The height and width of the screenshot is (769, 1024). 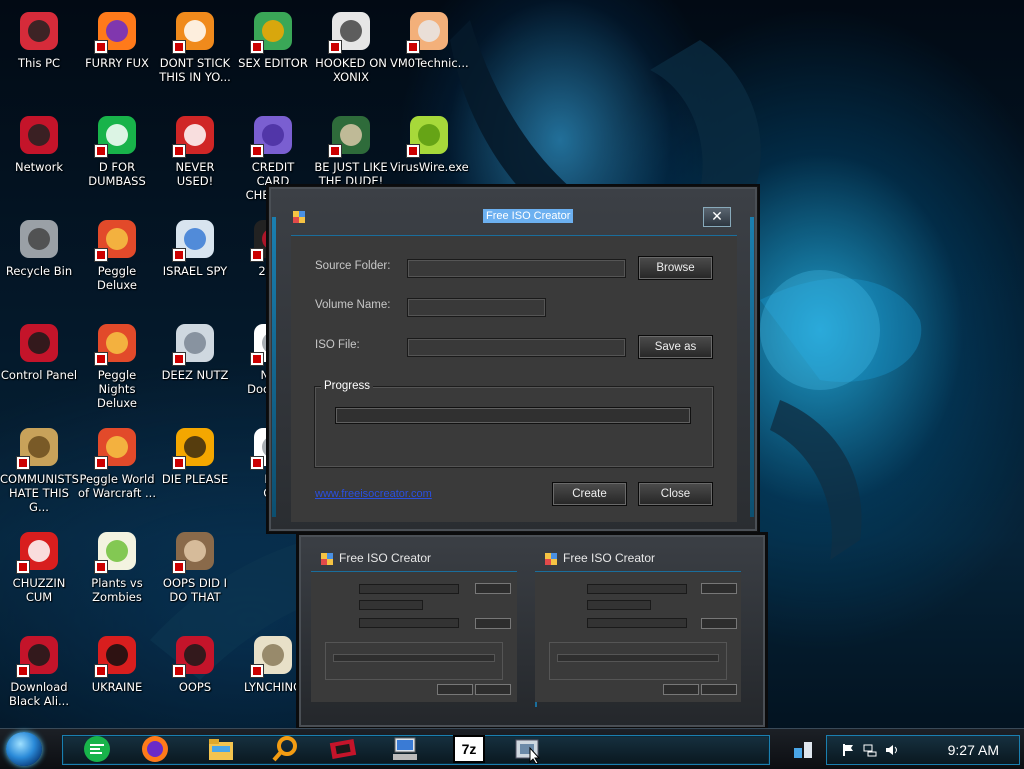 I want to click on firefox-icon, so click(x=155, y=749).